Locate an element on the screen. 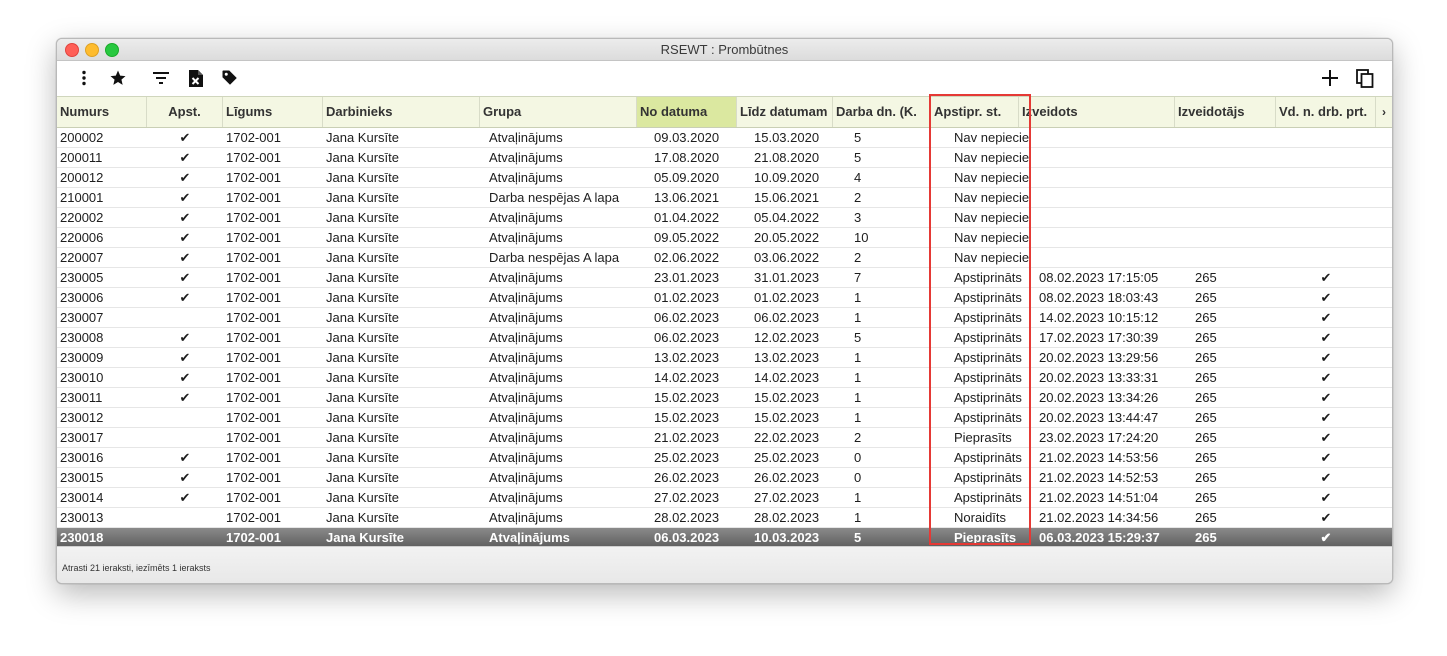  add-icon is located at coordinates (1330, 78).